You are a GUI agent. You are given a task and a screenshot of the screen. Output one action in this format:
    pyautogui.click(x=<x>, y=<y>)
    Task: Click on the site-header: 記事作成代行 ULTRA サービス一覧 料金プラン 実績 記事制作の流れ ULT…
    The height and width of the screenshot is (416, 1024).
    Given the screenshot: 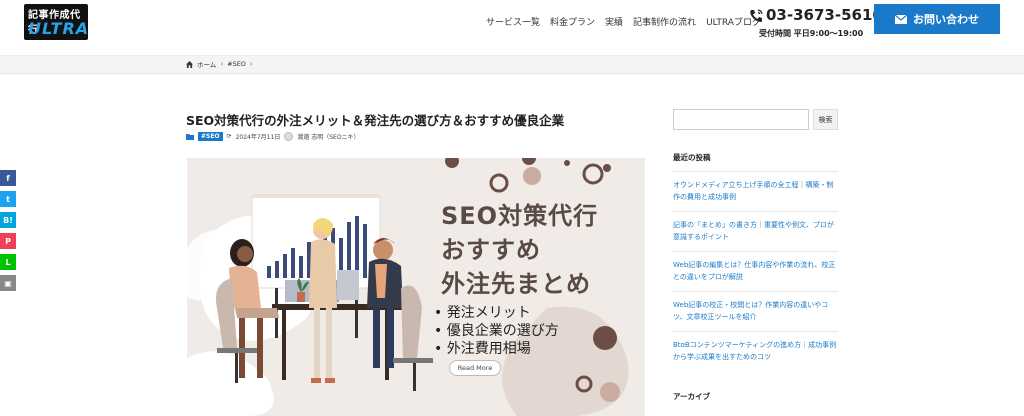 What is the action you would take?
    pyautogui.click(x=512, y=28)
    